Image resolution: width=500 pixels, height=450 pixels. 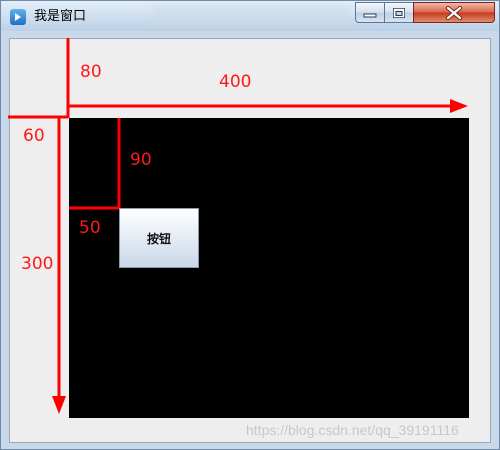 What do you see at coordinates (18, 17) in the screenshot?
I see `java-app-icon` at bounding box center [18, 17].